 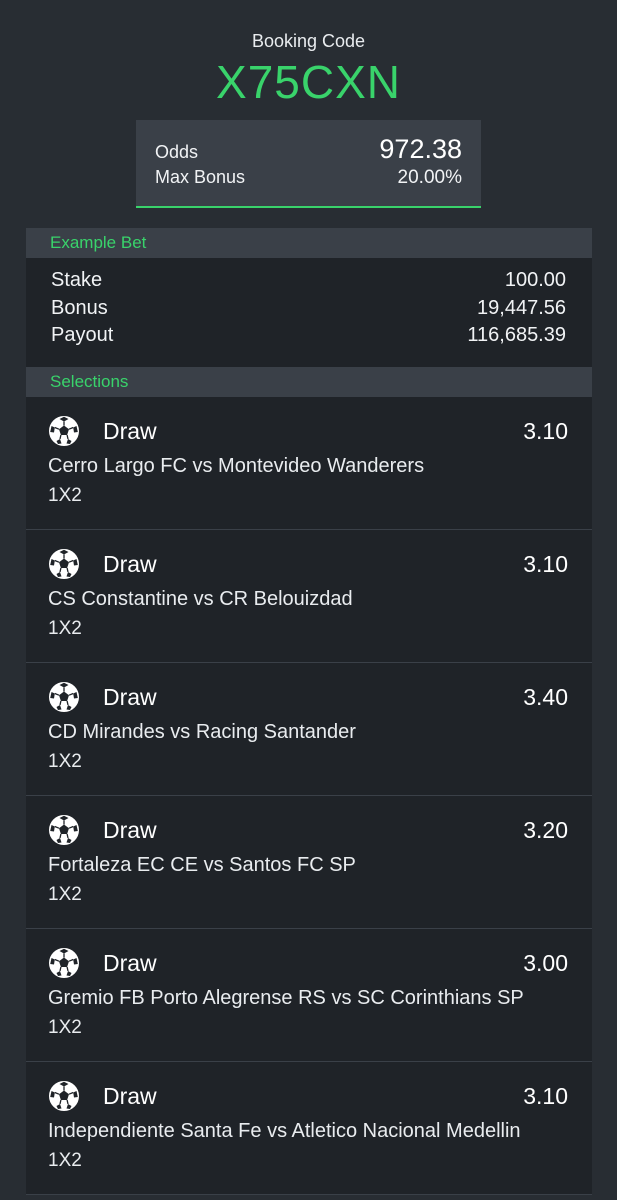 What do you see at coordinates (420, 149) in the screenshot?
I see `total-odds: 972.38` at bounding box center [420, 149].